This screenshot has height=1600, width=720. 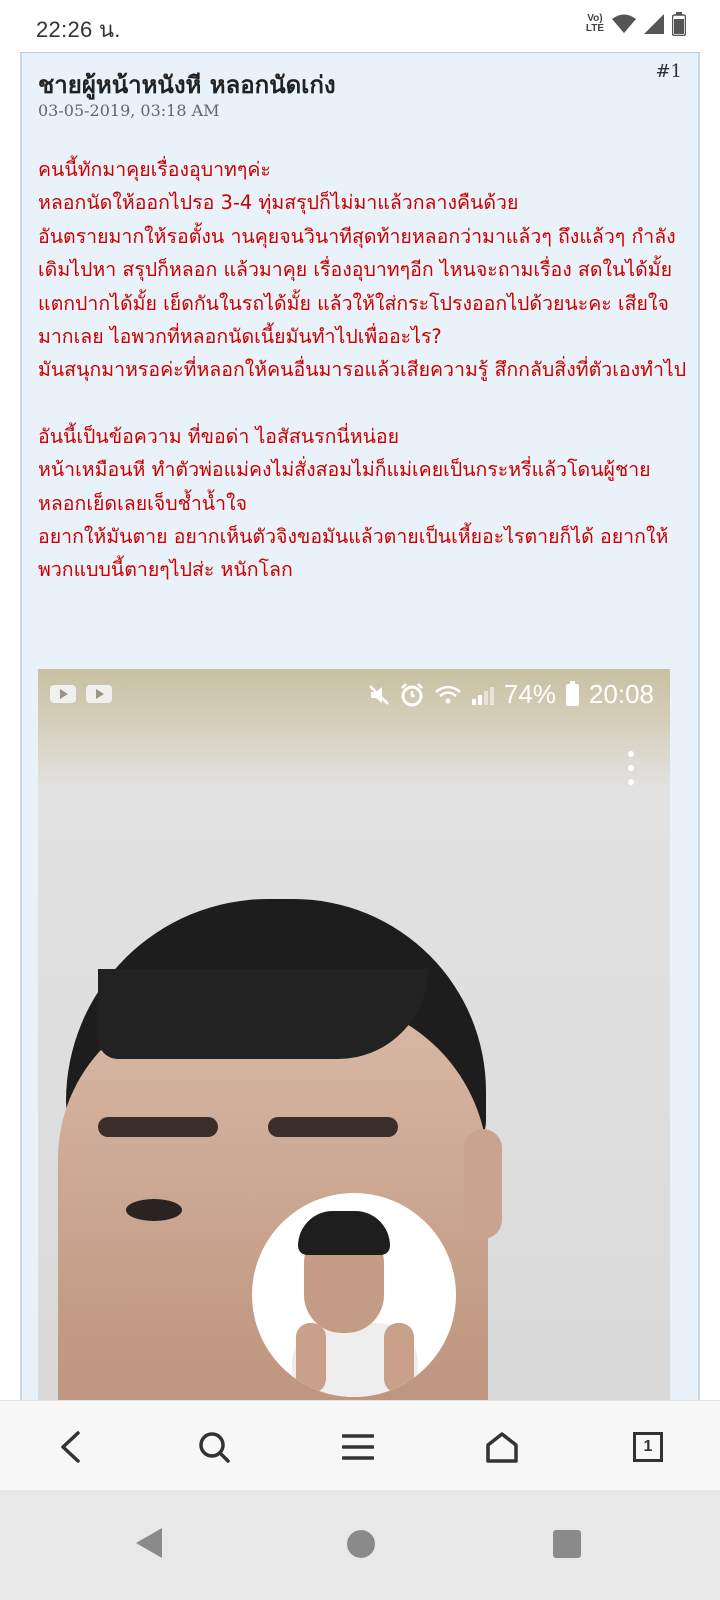 I want to click on system-back-button, so click(x=149, y=1543).